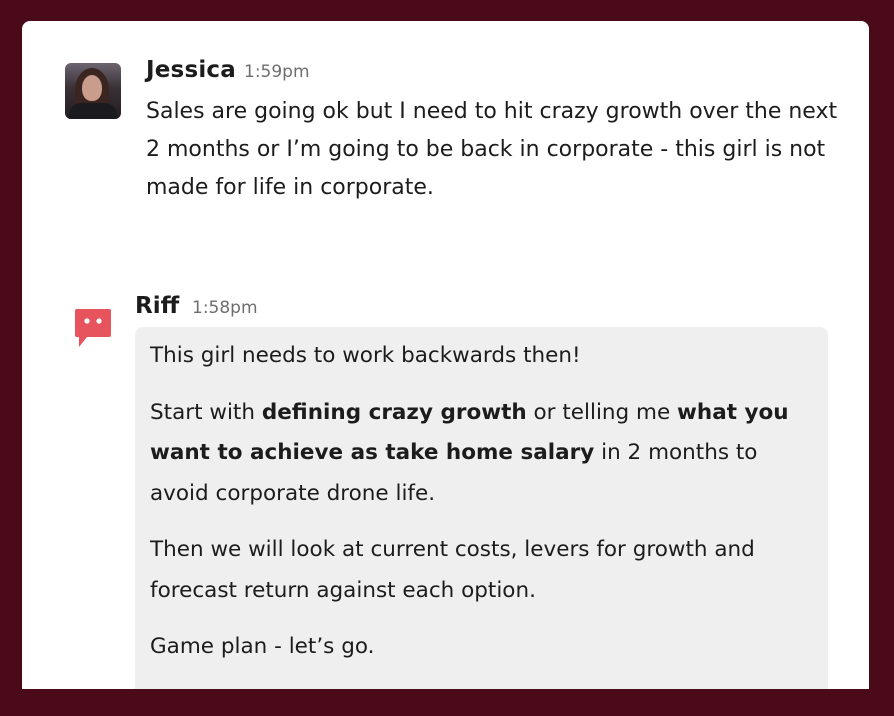 The width and height of the screenshot is (894, 716). Describe the element at coordinates (93, 91) in the screenshot. I see `avatar` at that location.